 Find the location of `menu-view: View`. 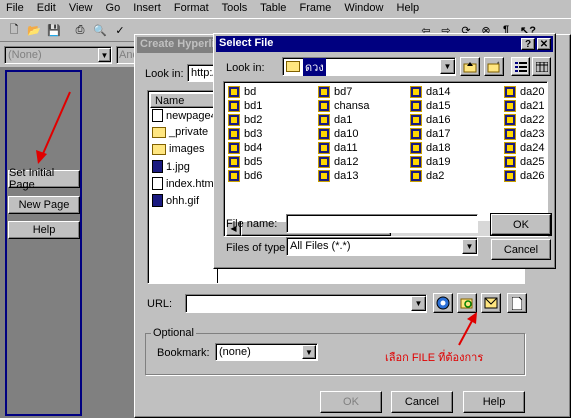

menu-view: View is located at coordinates (81, 8).